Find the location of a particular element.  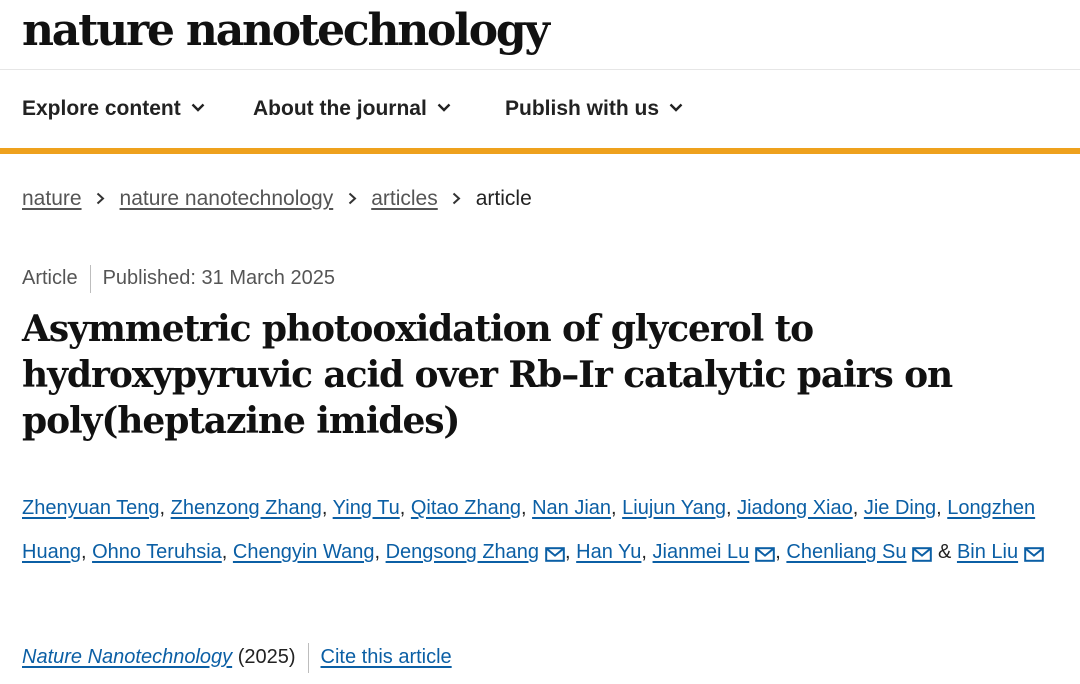

article-type: Article is located at coordinates (50, 278).